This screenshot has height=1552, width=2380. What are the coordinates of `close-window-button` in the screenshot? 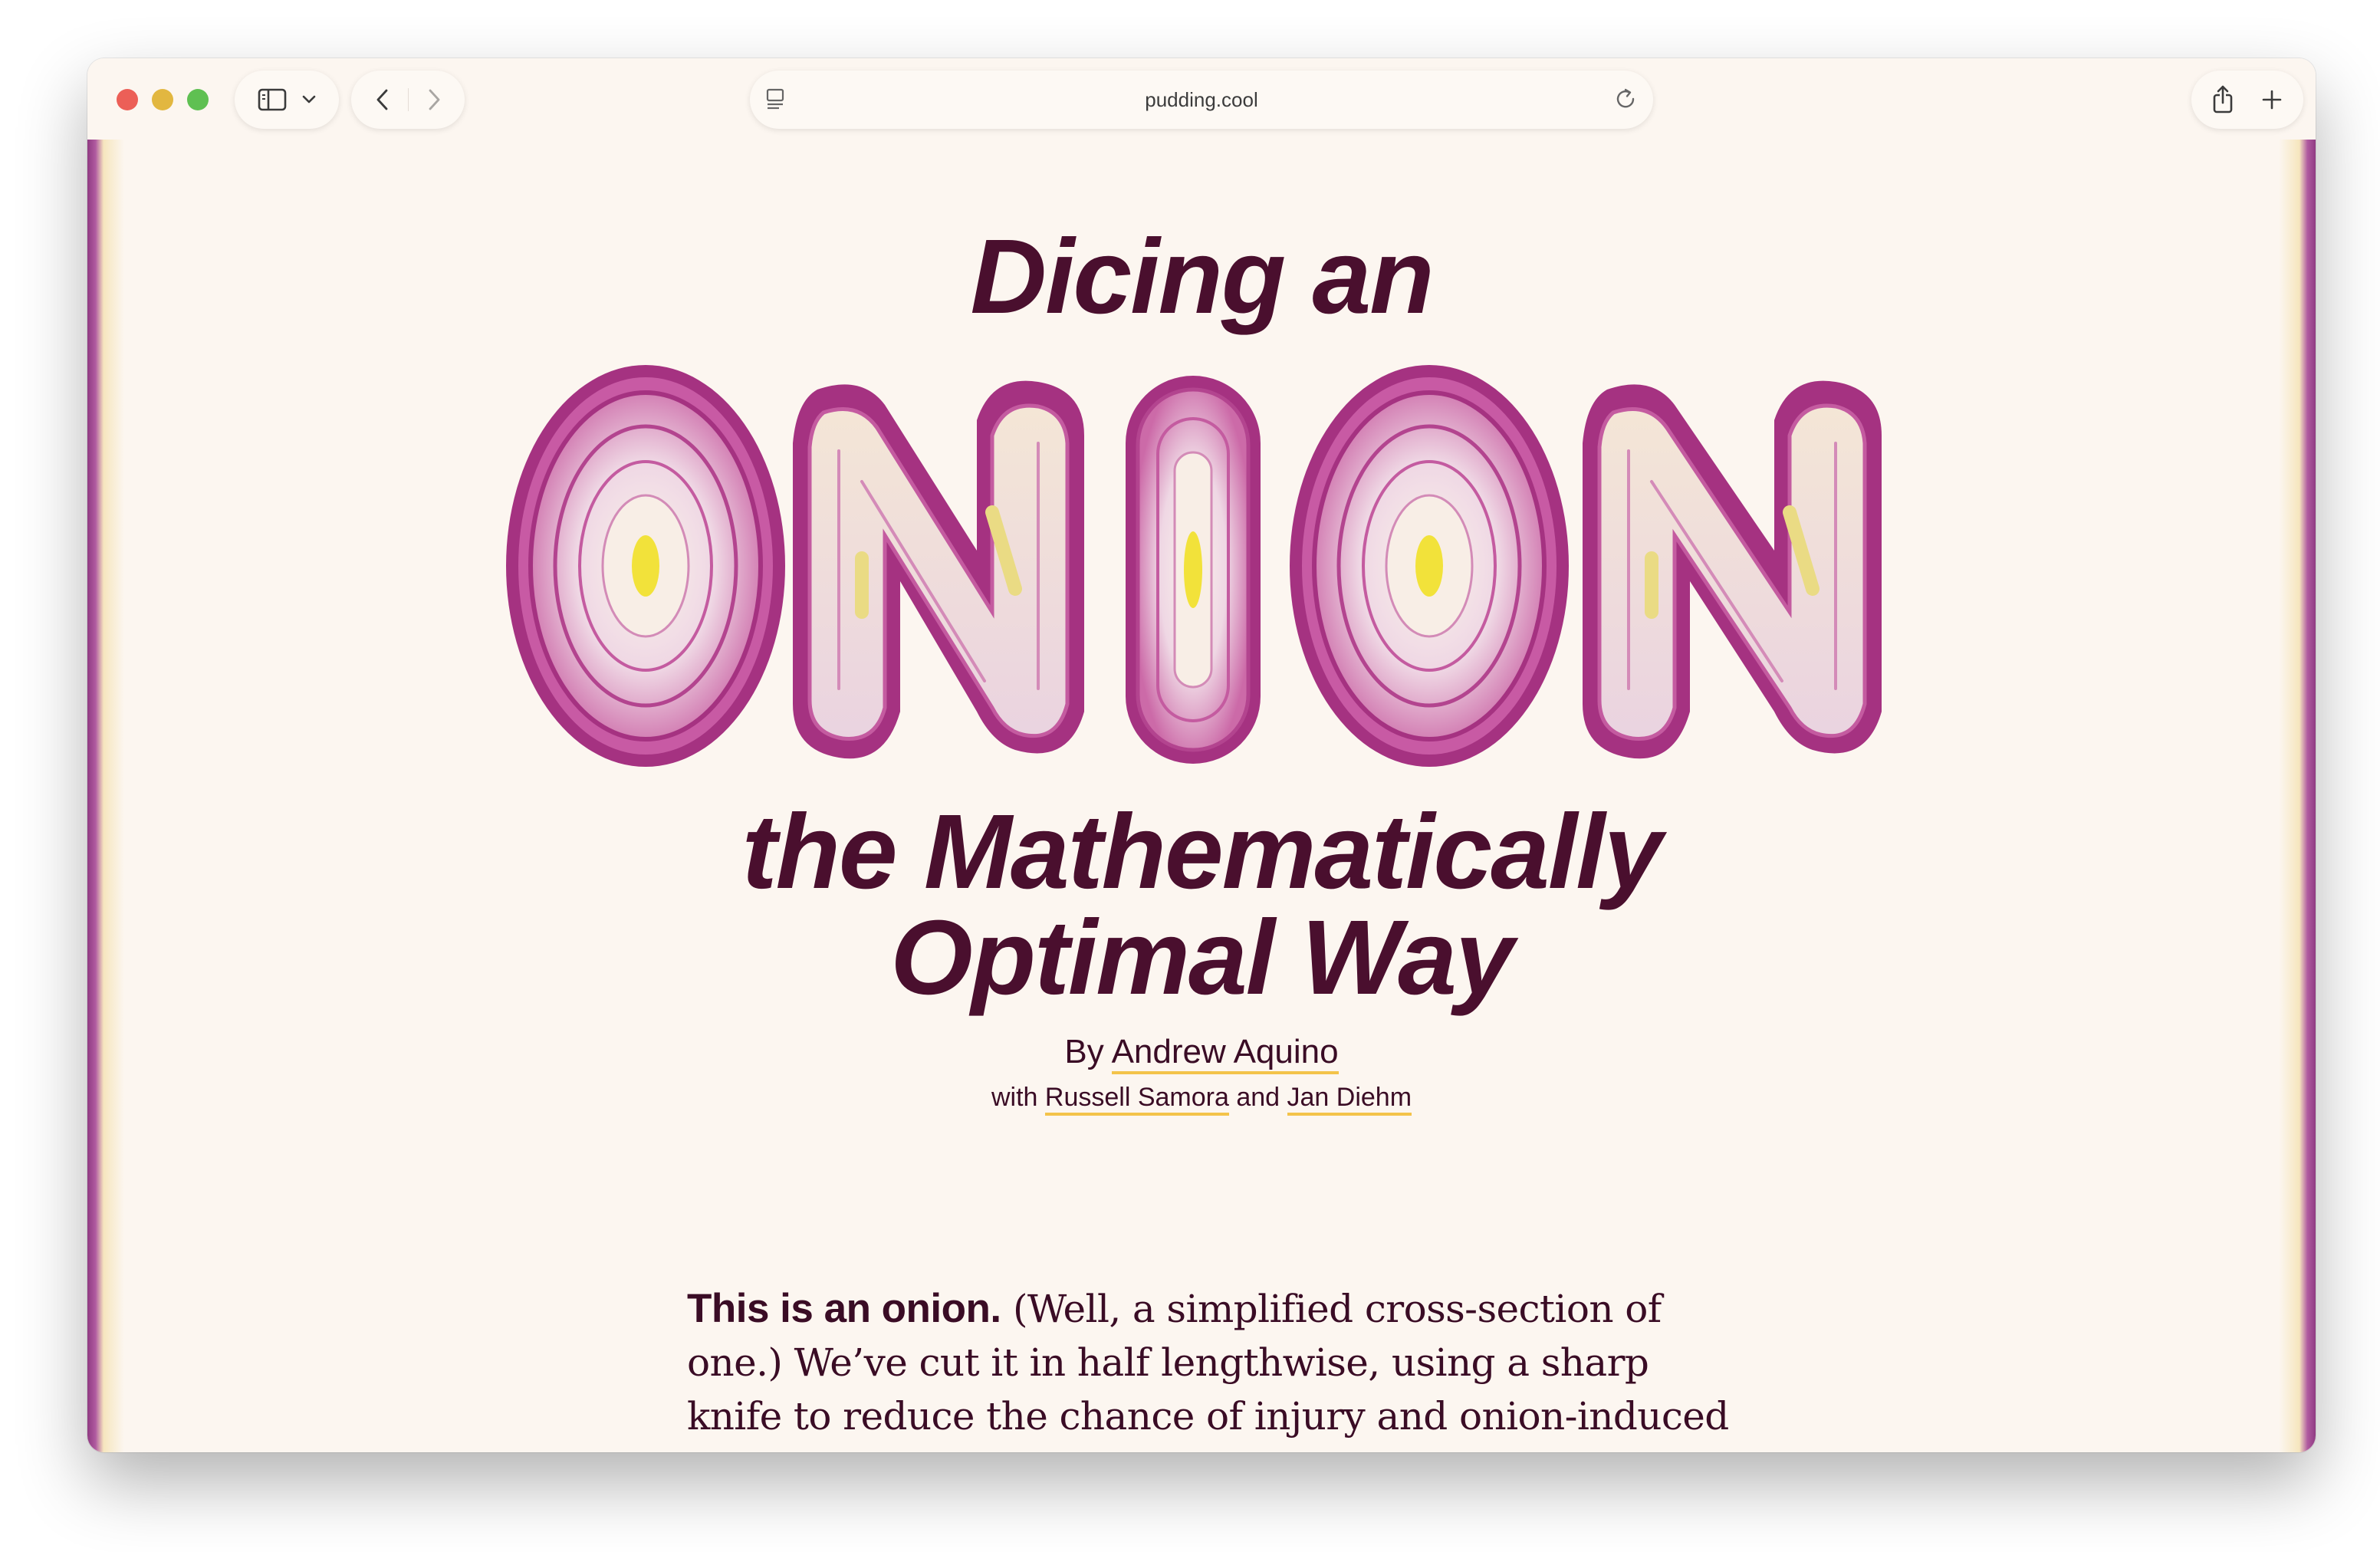 It's located at (127, 99).